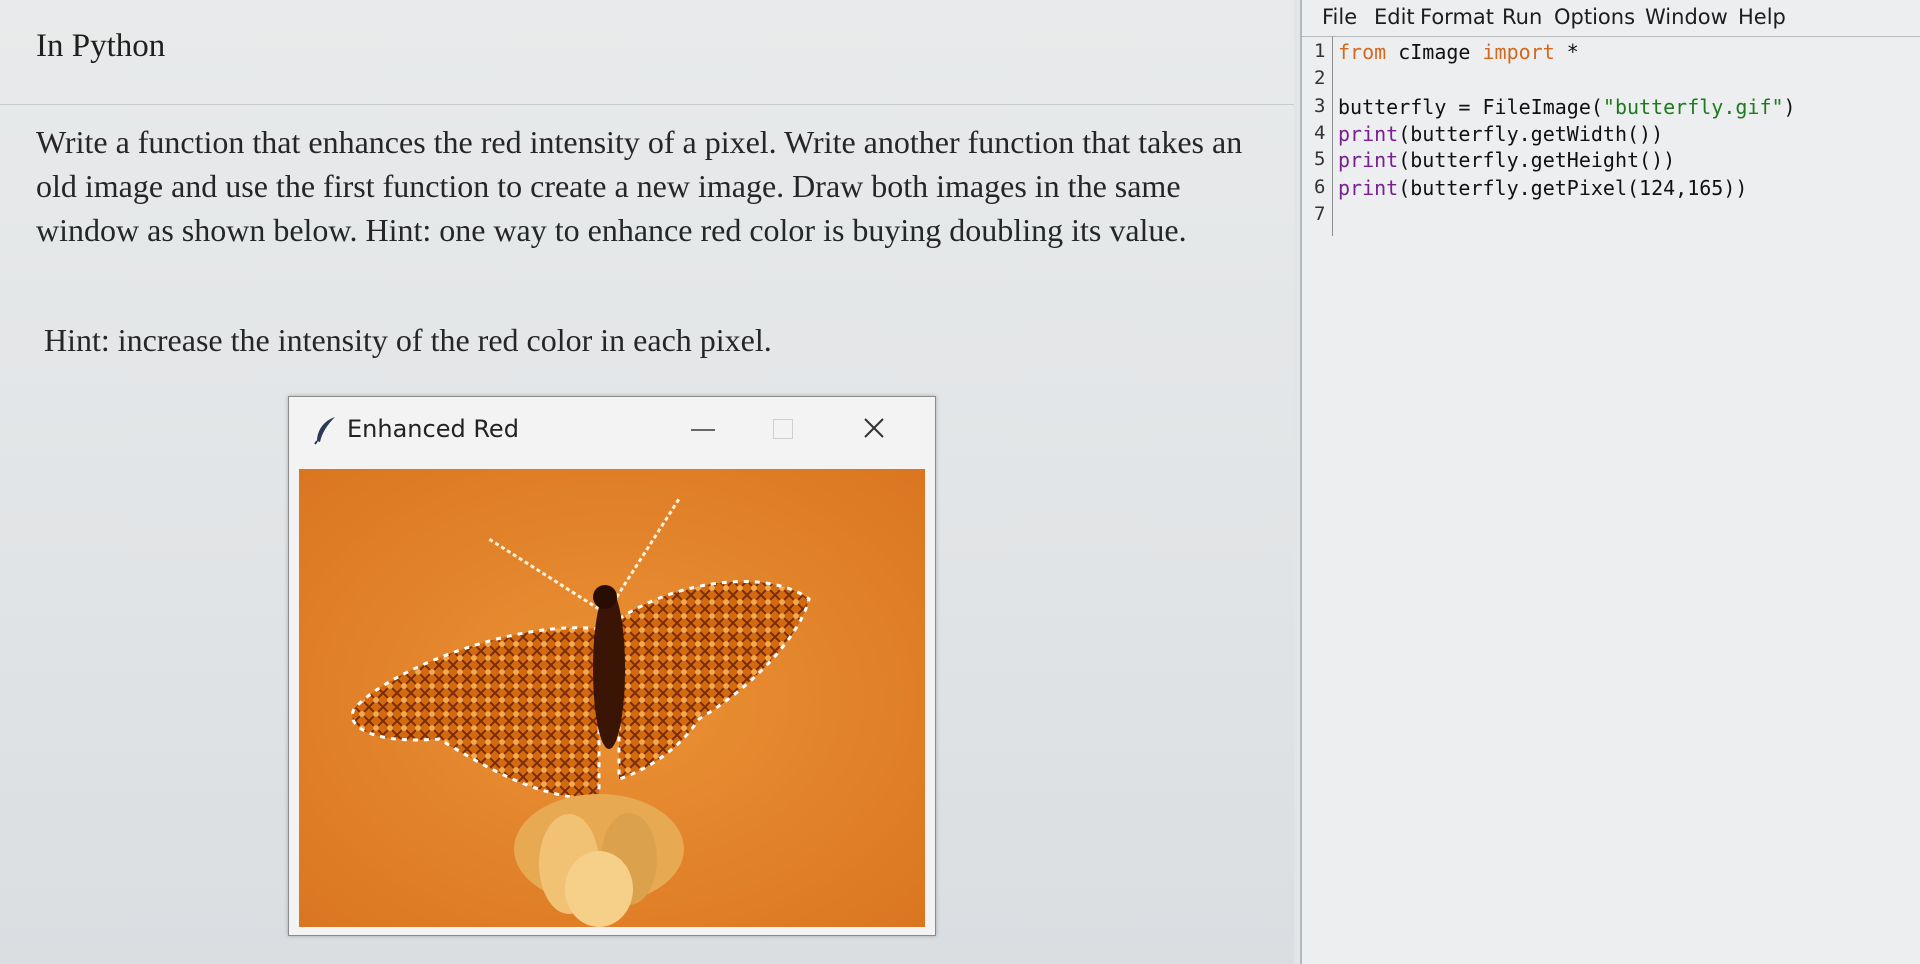  I want to click on menu-file: File, so click(1339, 17).